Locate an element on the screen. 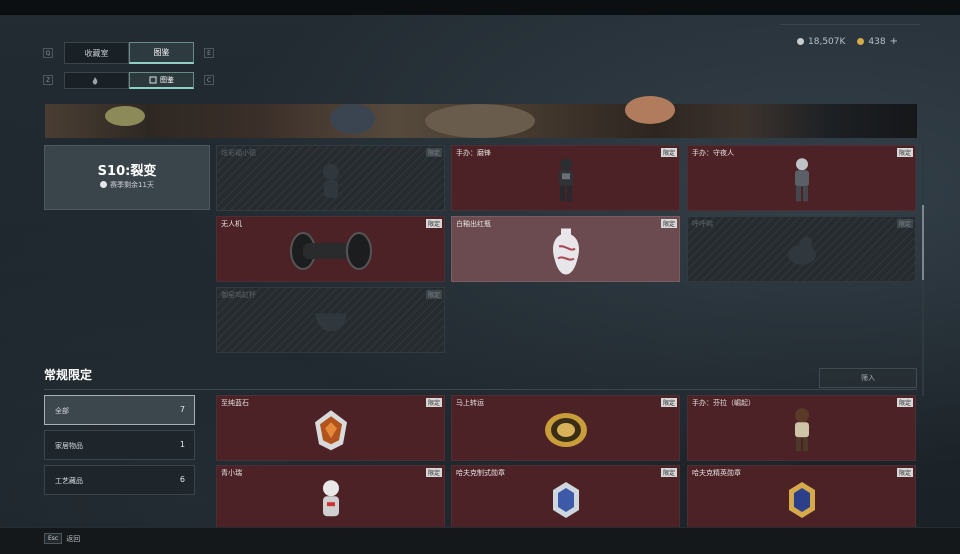 Image resolution: width=960 pixels, height=554 pixels. back-button: Esc 返回 is located at coordinates (62, 538).